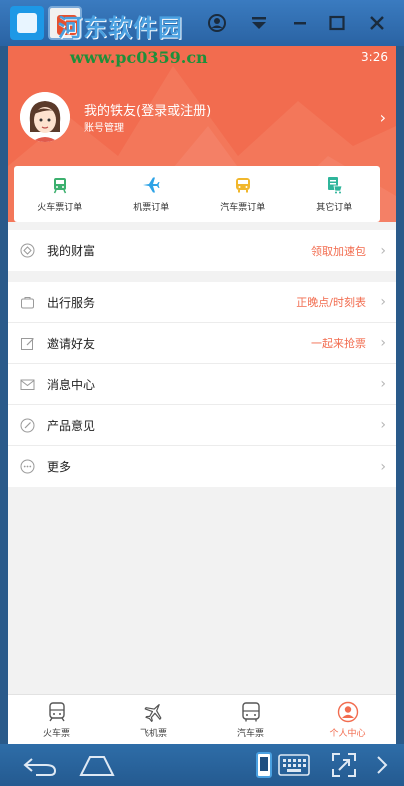 Image resolution: width=404 pixels, height=786 pixels. I want to click on emulator-title-bar: 河东软件园, so click(202, 23).